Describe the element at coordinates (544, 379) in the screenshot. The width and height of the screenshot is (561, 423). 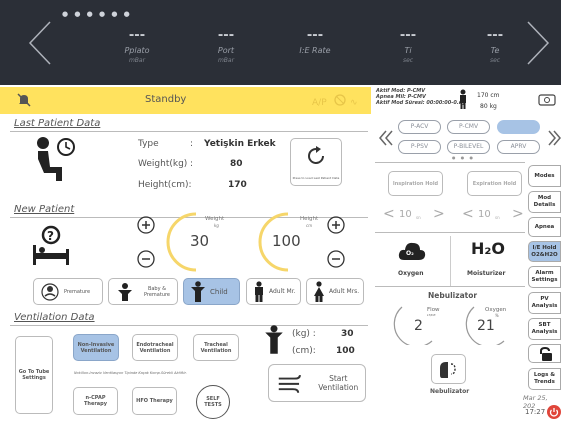
I see `side-logs-trends-button: Logs & Trends` at that location.